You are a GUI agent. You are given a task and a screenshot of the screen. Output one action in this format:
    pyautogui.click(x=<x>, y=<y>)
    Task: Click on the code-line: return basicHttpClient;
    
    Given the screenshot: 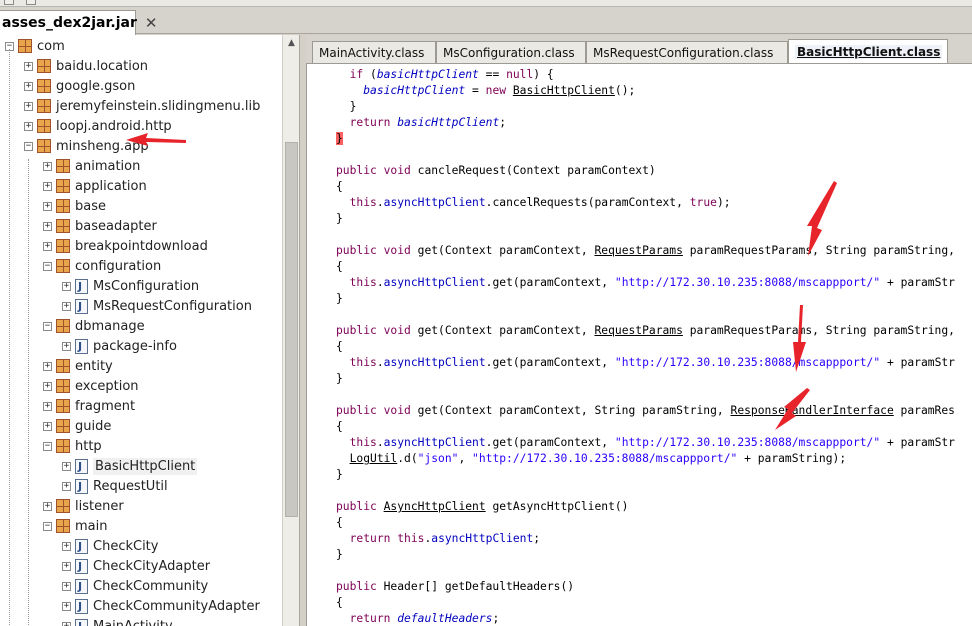 What is the action you would take?
    pyautogui.click(x=649, y=123)
    